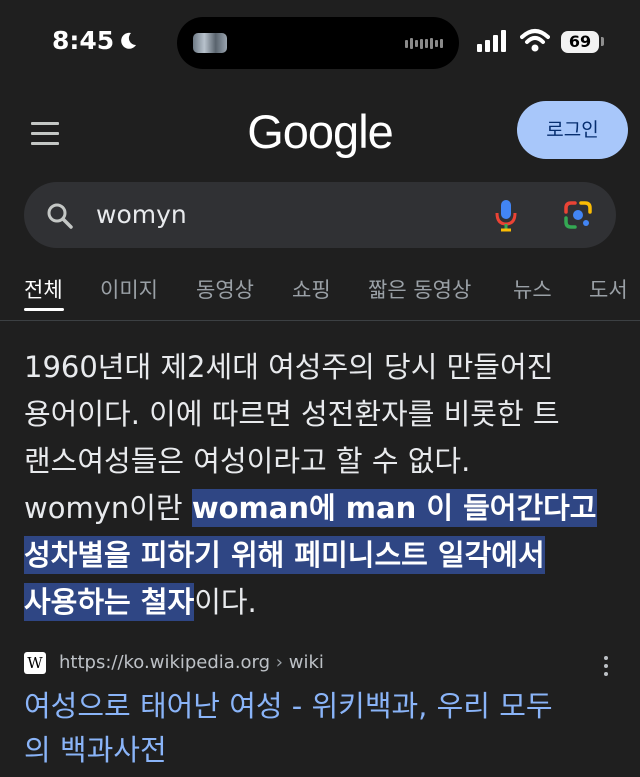 The image size is (640, 777). I want to click on tab-images: 이미지, so click(129, 289).